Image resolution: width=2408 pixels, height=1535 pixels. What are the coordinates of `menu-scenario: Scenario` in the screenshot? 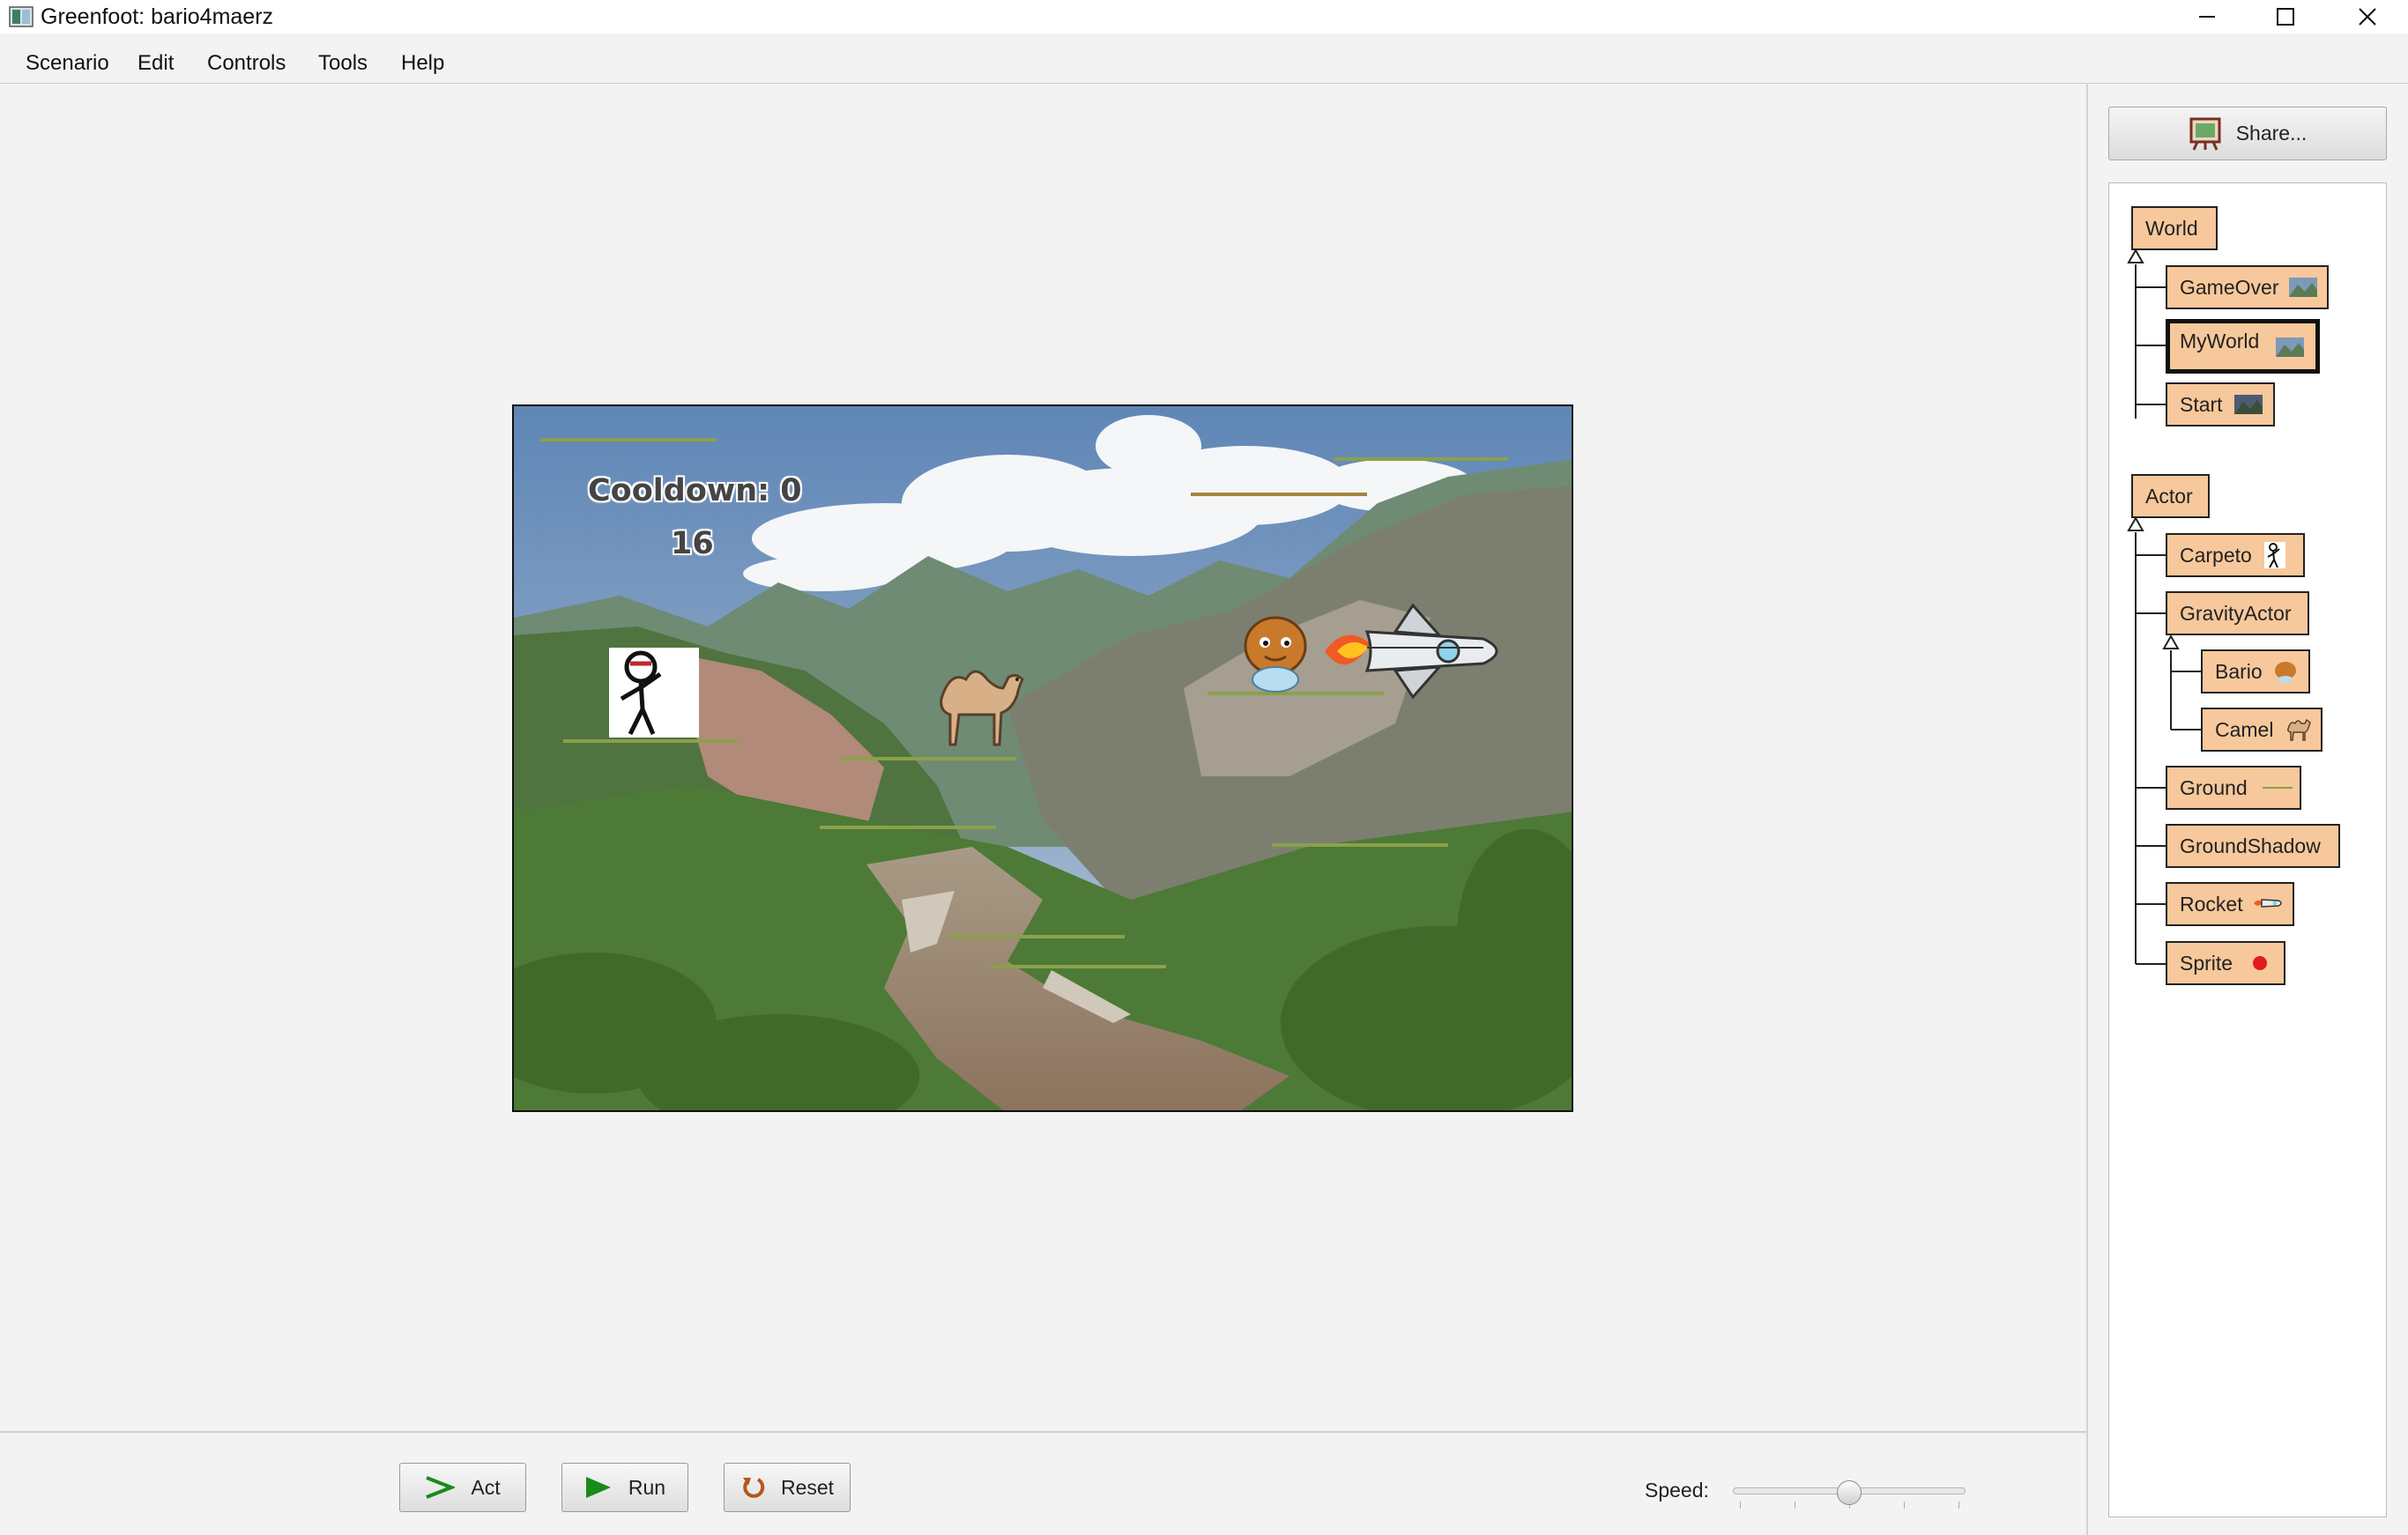 It's located at (67, 63).